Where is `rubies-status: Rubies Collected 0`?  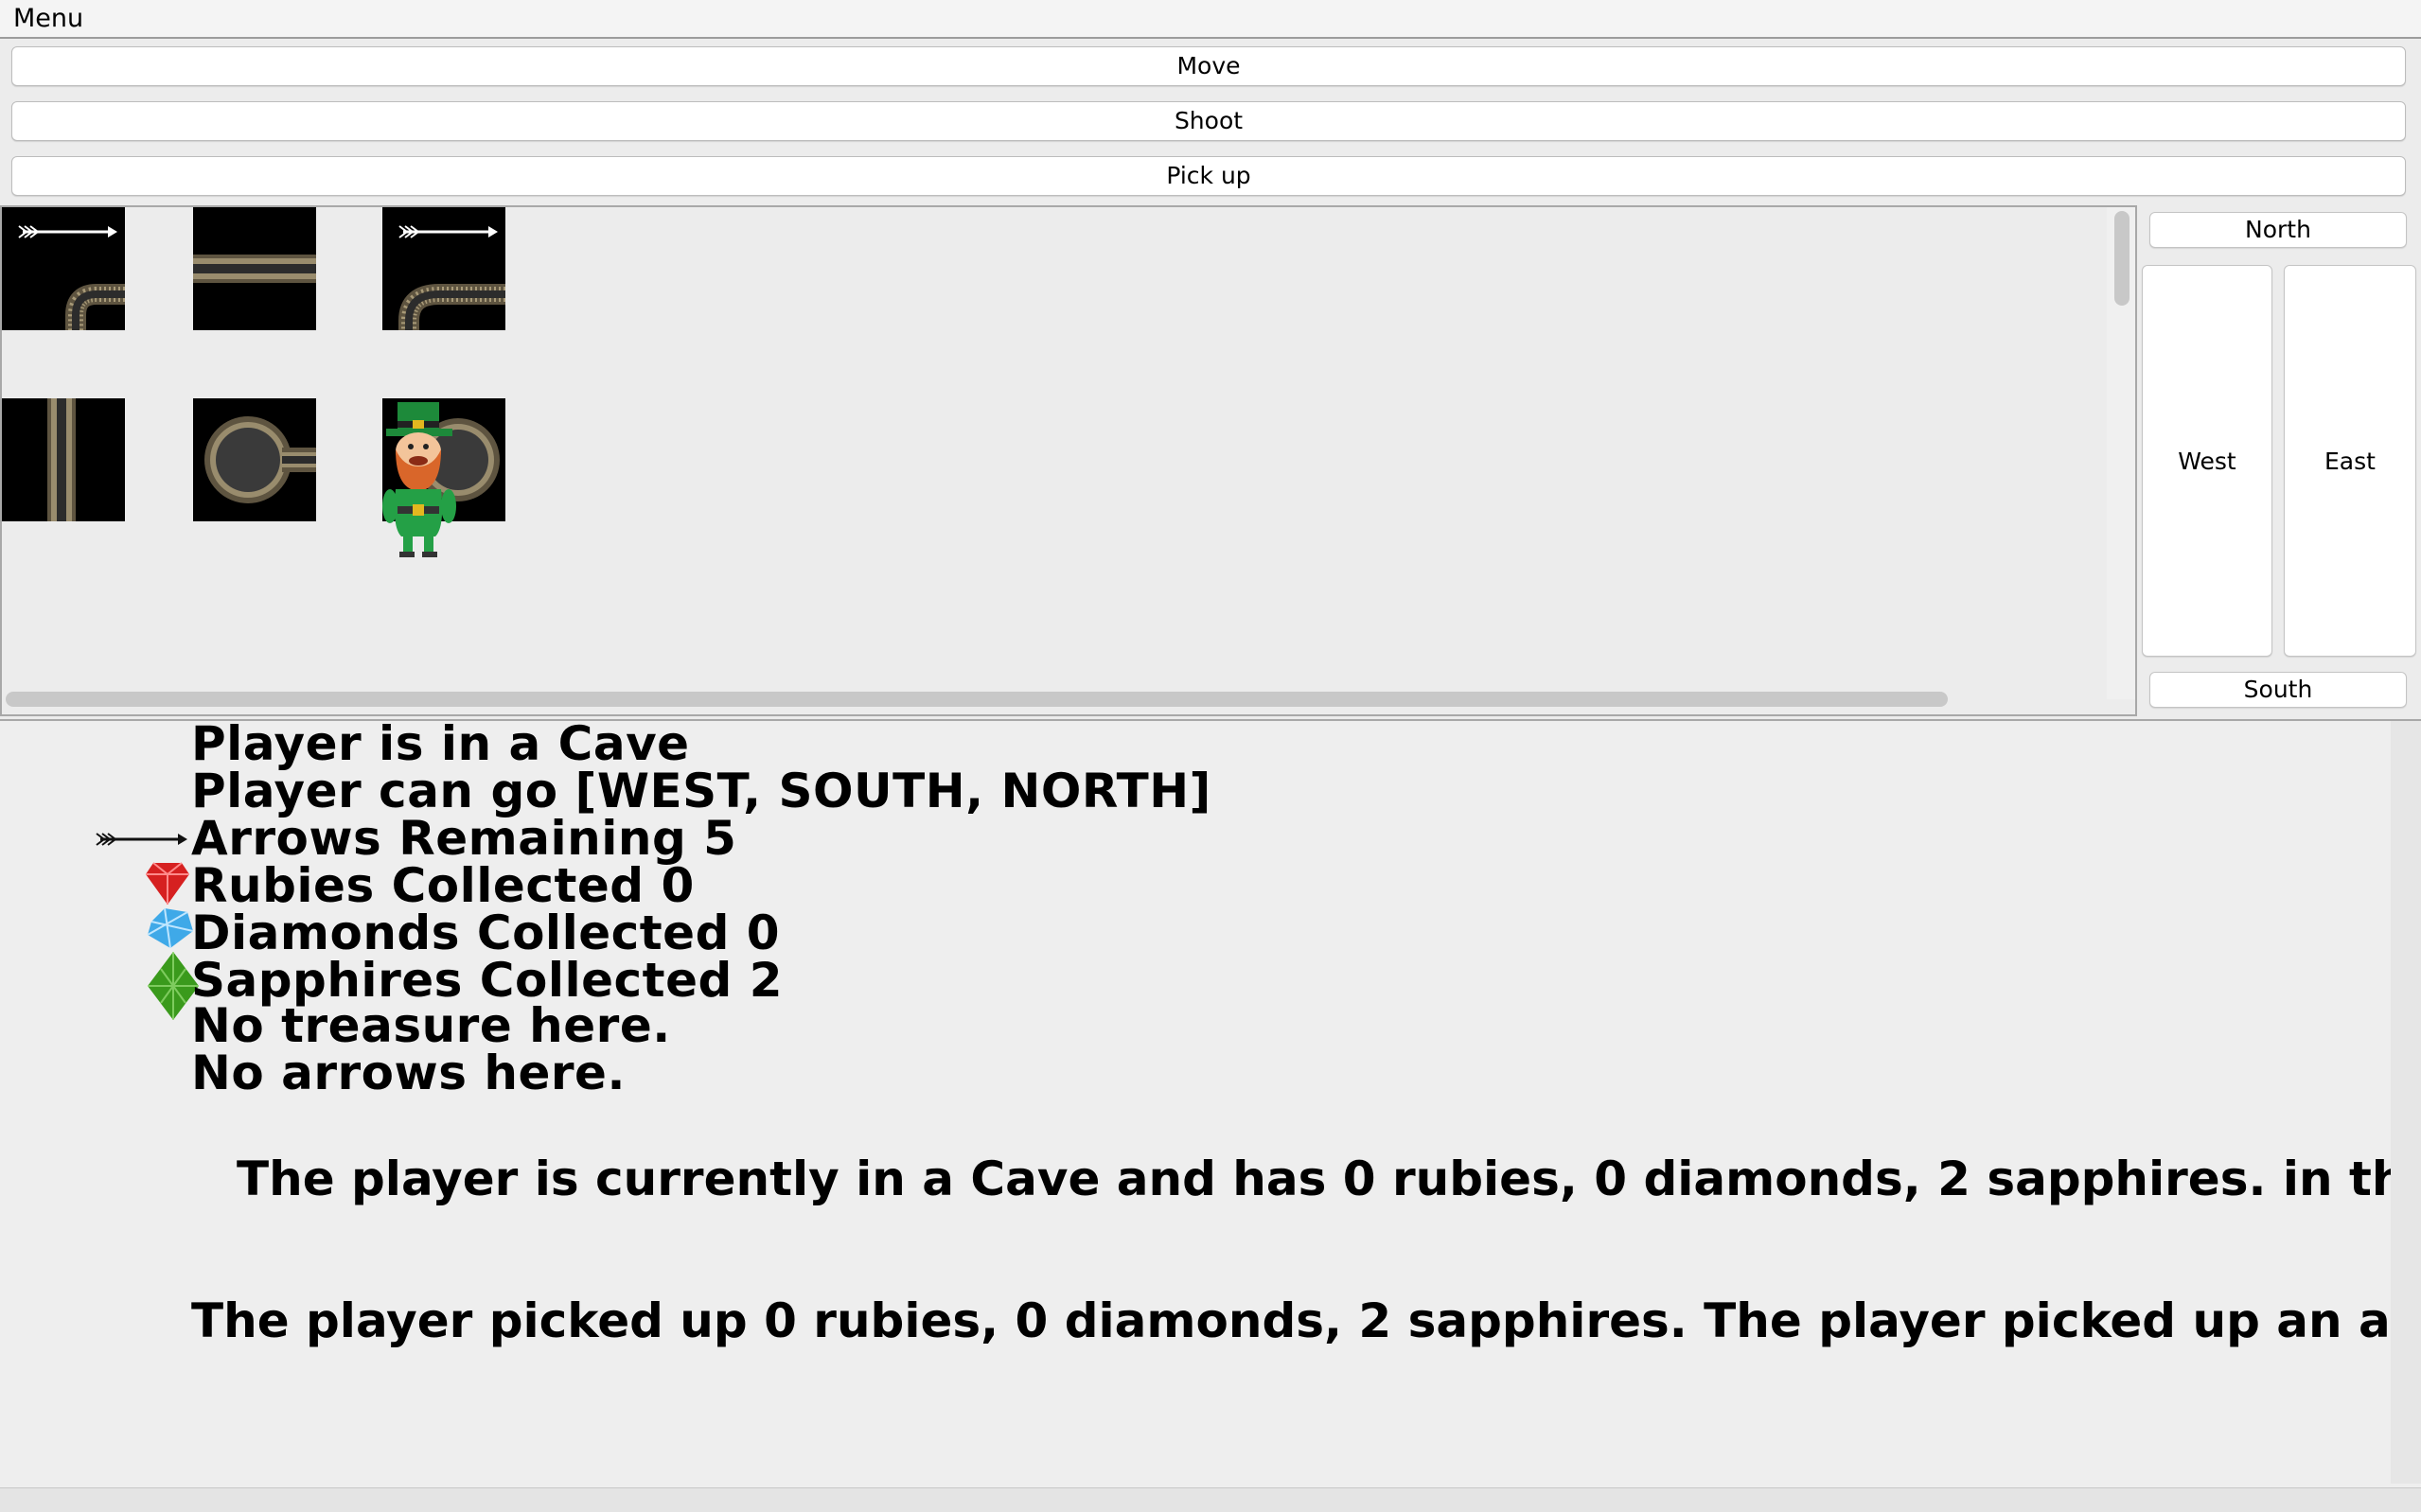 rubies-status: Rubies Collected 0 is located at coordinates (443, 886).